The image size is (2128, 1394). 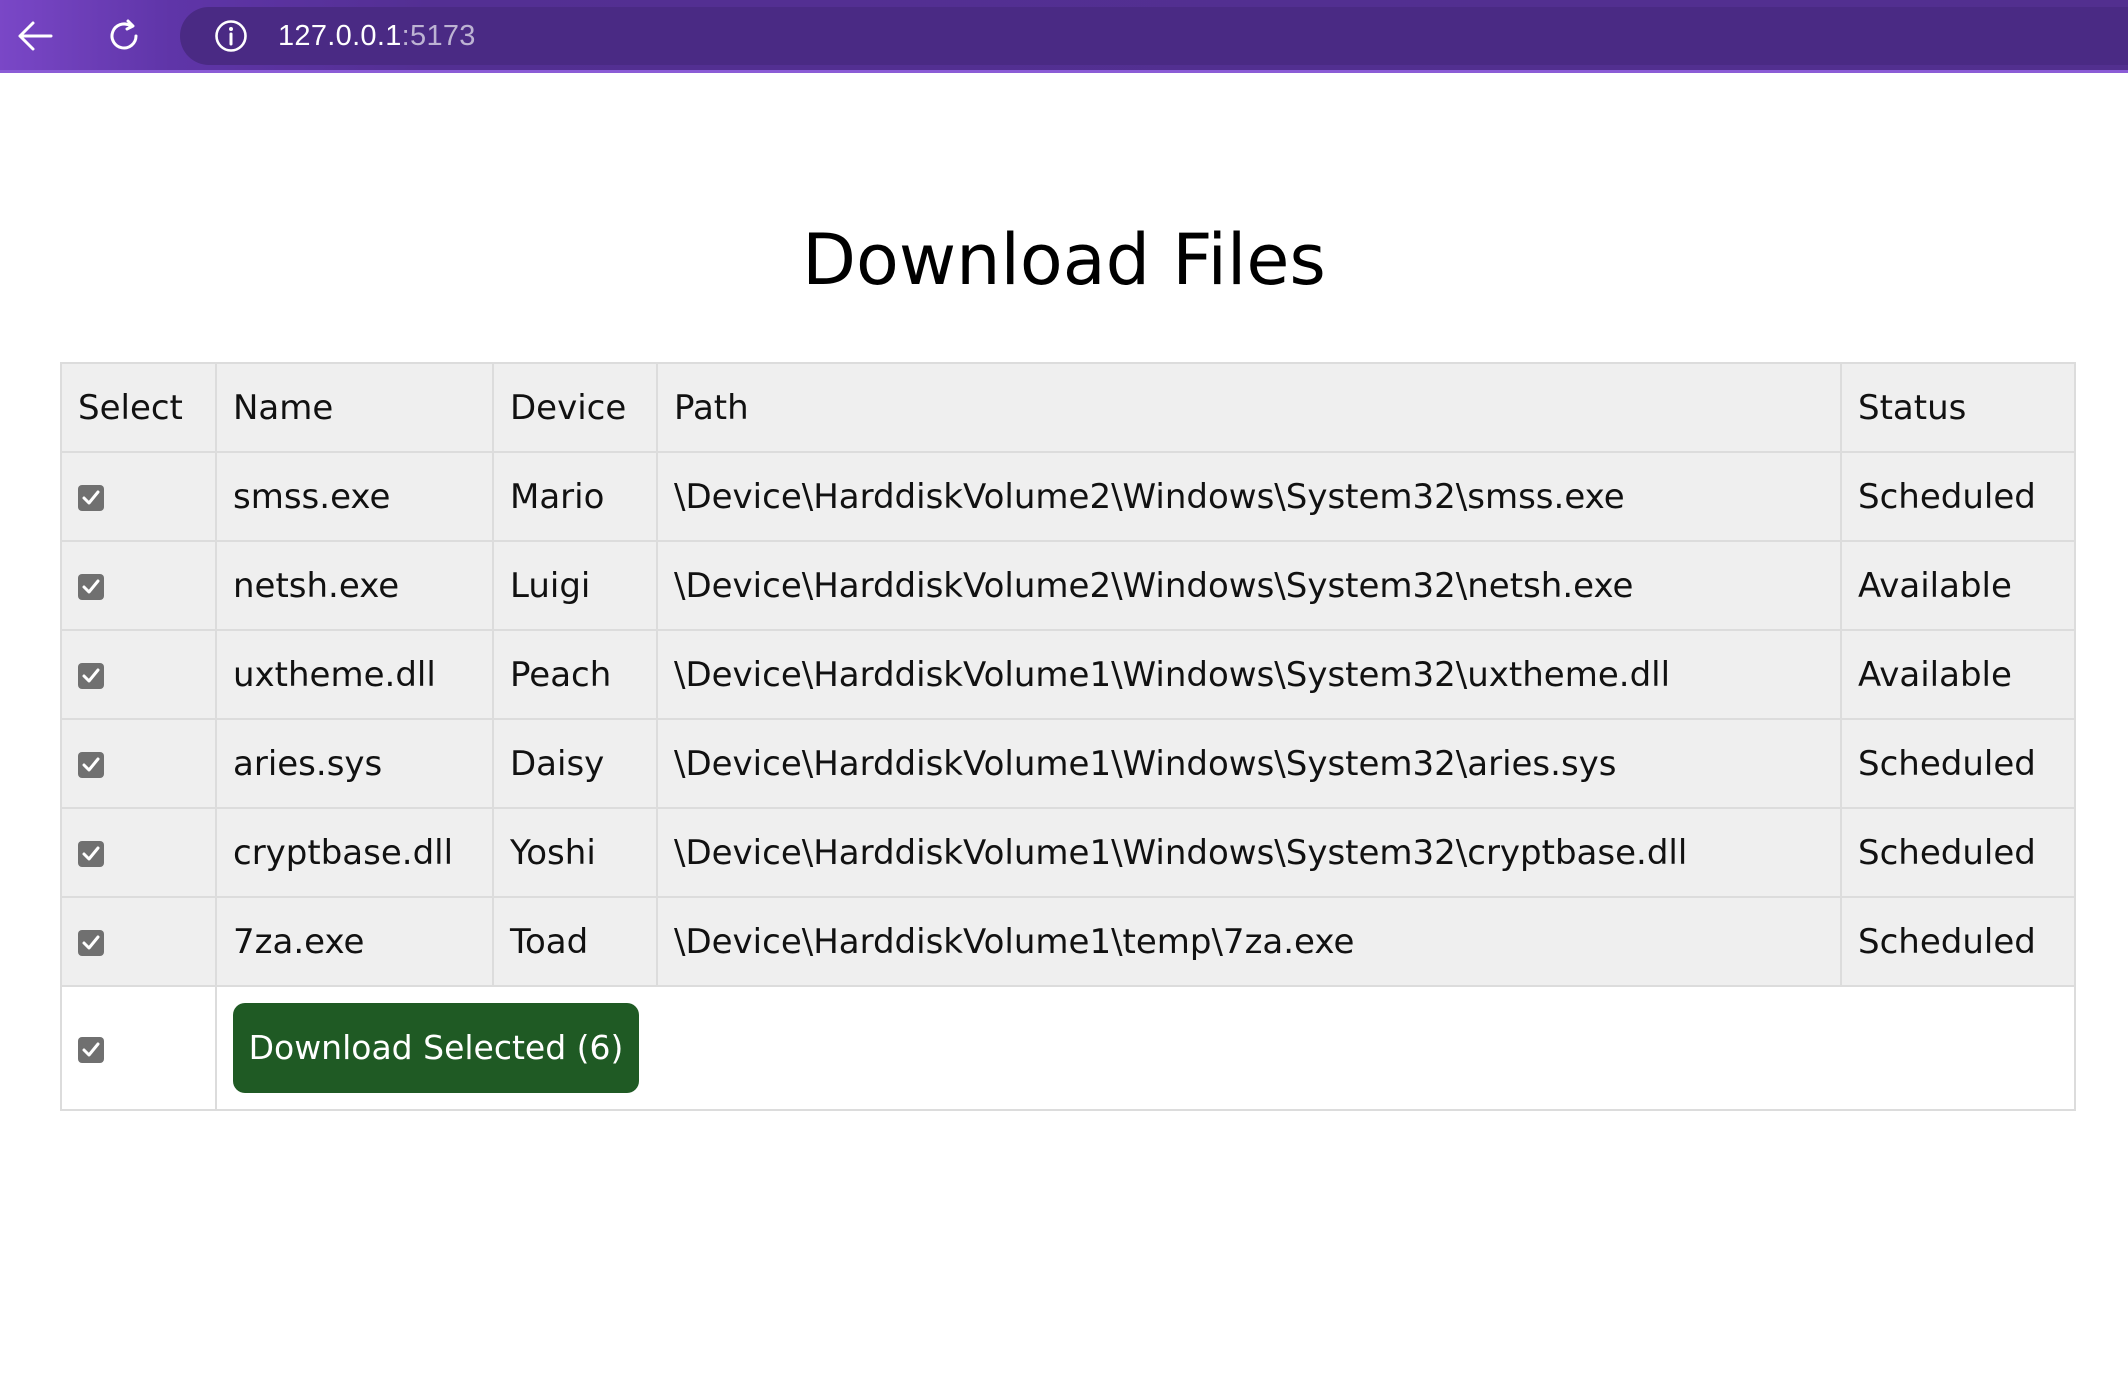 I want to click on page-title: Download Files, so click(x=1064, y=260).